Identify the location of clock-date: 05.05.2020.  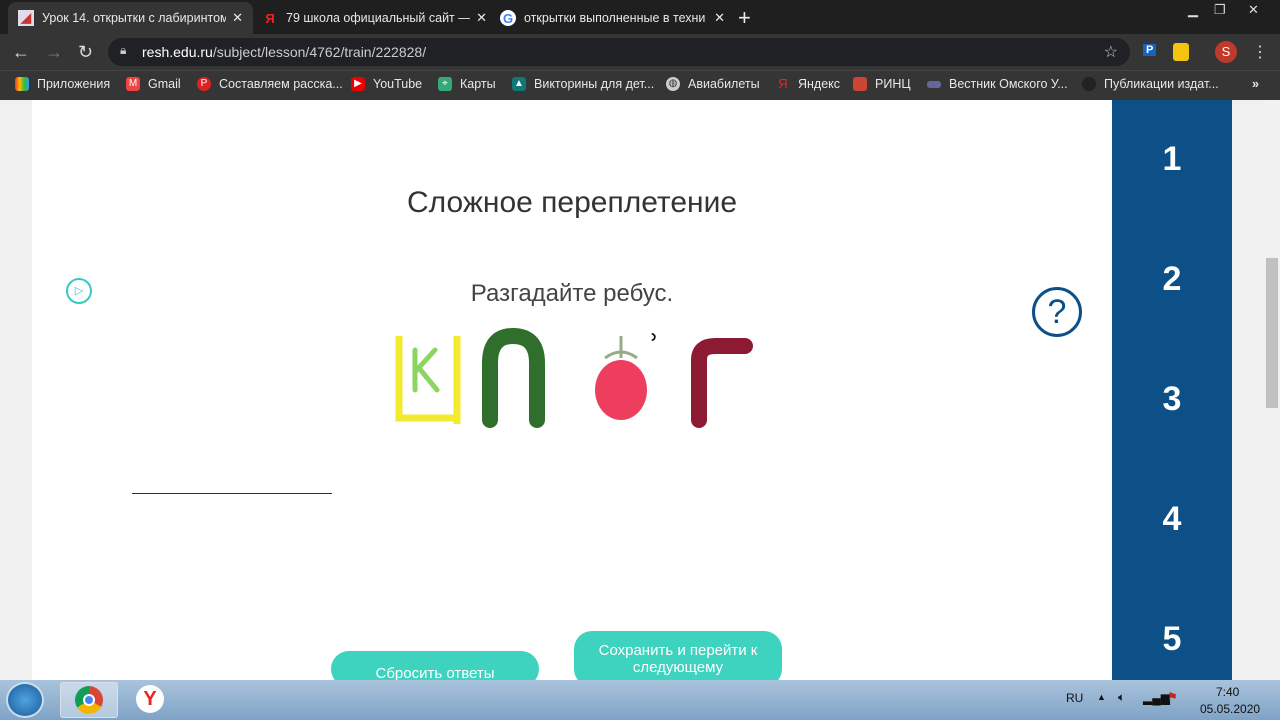
(1230, 709).